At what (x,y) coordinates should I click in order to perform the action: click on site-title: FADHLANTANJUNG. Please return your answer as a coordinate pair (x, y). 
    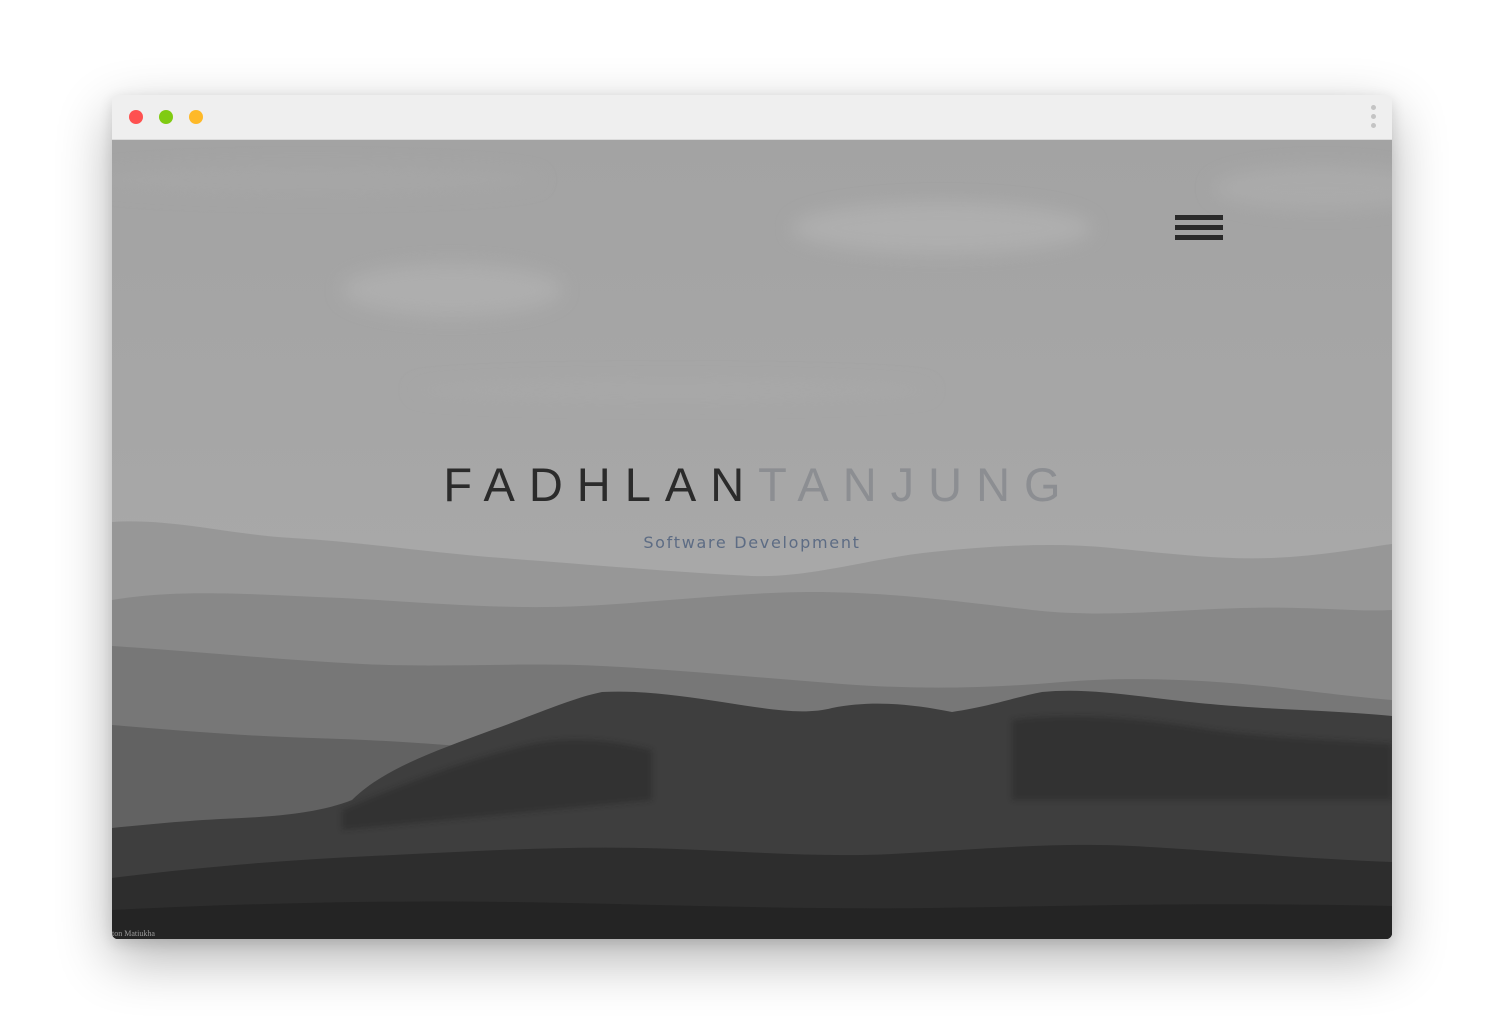
    Looking at the image, I should click on (759, 485).